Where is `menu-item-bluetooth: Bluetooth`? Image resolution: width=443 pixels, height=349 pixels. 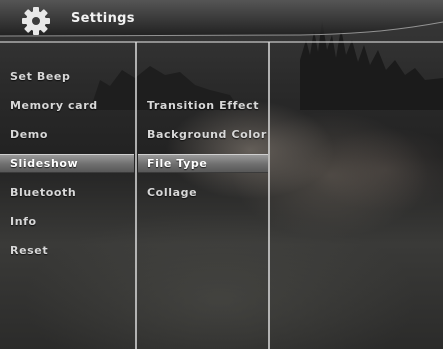 menu-item-bluetooth: Bluetooth is located at coordinates (67, 192).